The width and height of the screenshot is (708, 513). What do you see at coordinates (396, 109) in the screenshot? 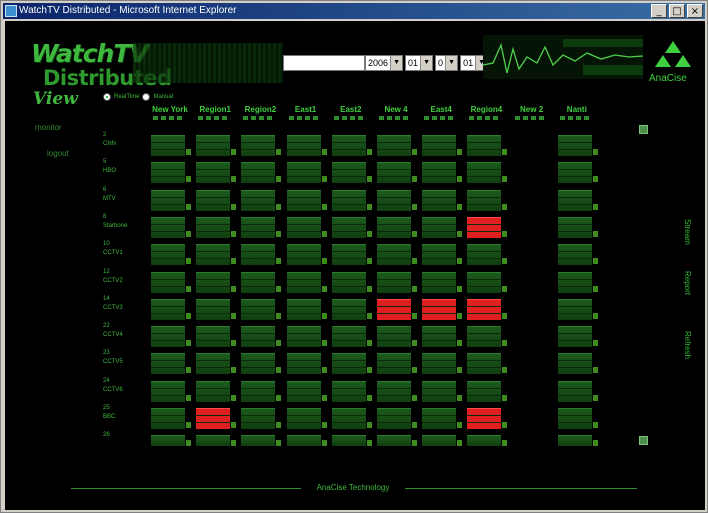
I see `column-header: New 4` at bounding box center [396, 109].